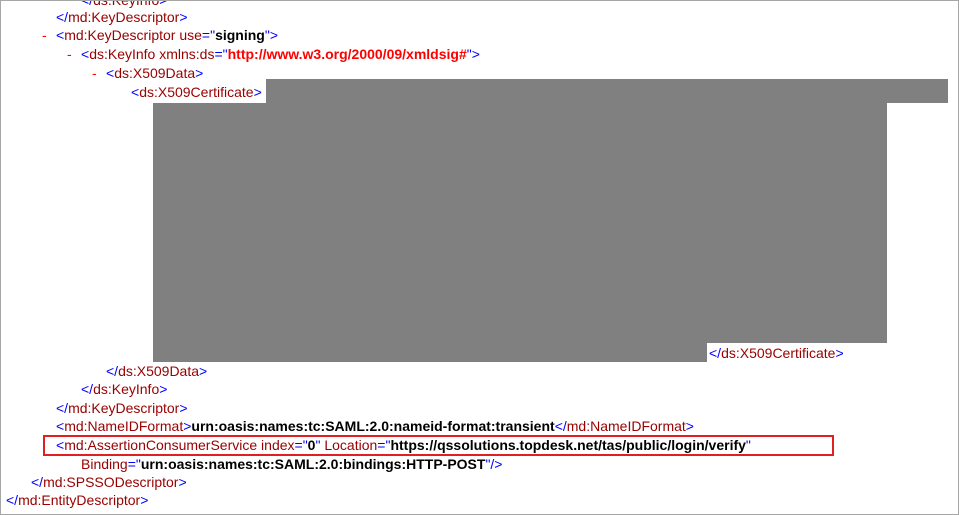 The height and width of the screenshot is (515, 959). Describe the element at coordinates (104, 464) in the screenshot. I see `attr-name: Binding` at that location.